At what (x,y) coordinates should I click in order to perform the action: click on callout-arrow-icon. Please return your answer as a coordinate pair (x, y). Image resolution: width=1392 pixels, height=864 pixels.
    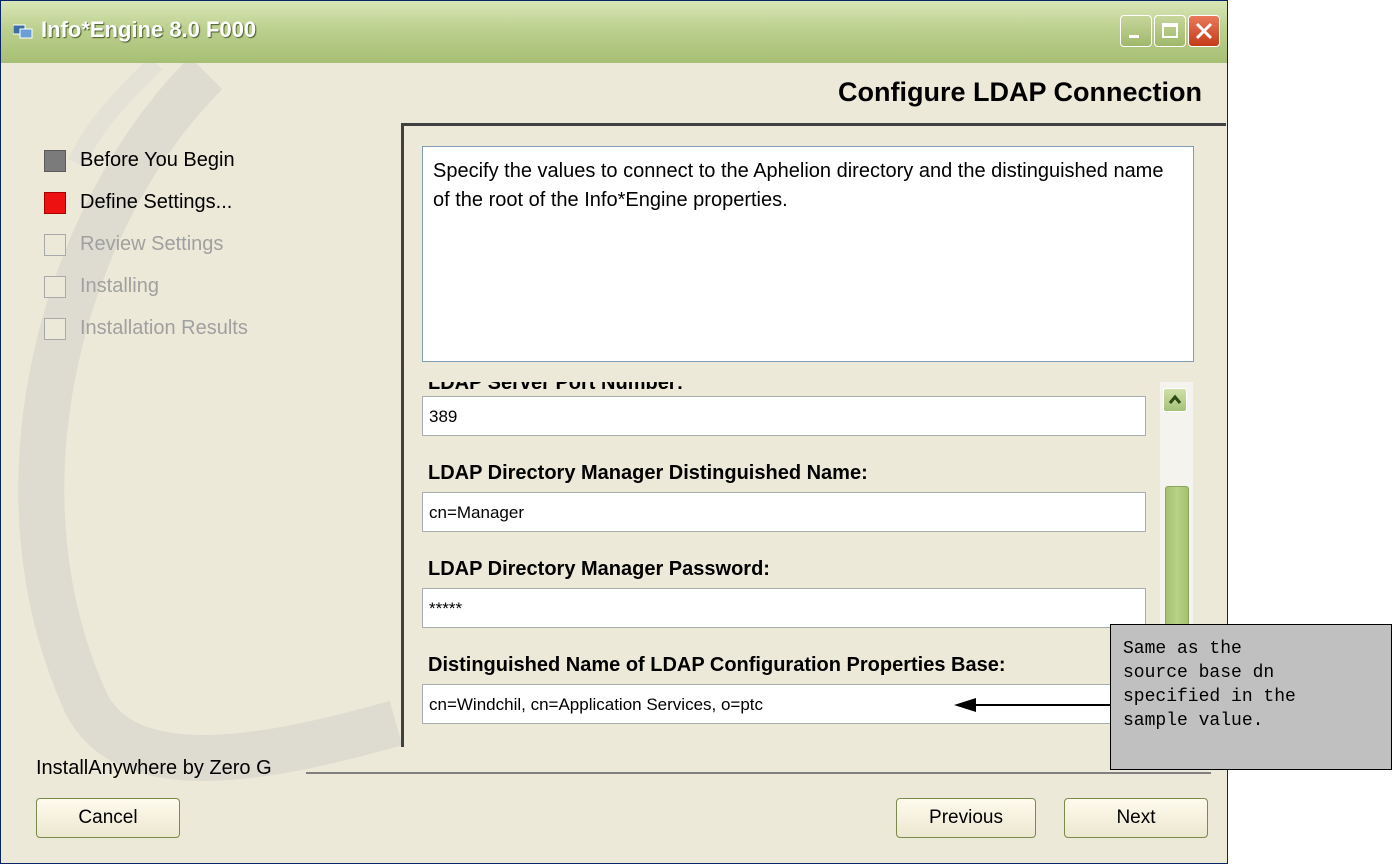
    Looking at the image, I should click on (1032, 705).